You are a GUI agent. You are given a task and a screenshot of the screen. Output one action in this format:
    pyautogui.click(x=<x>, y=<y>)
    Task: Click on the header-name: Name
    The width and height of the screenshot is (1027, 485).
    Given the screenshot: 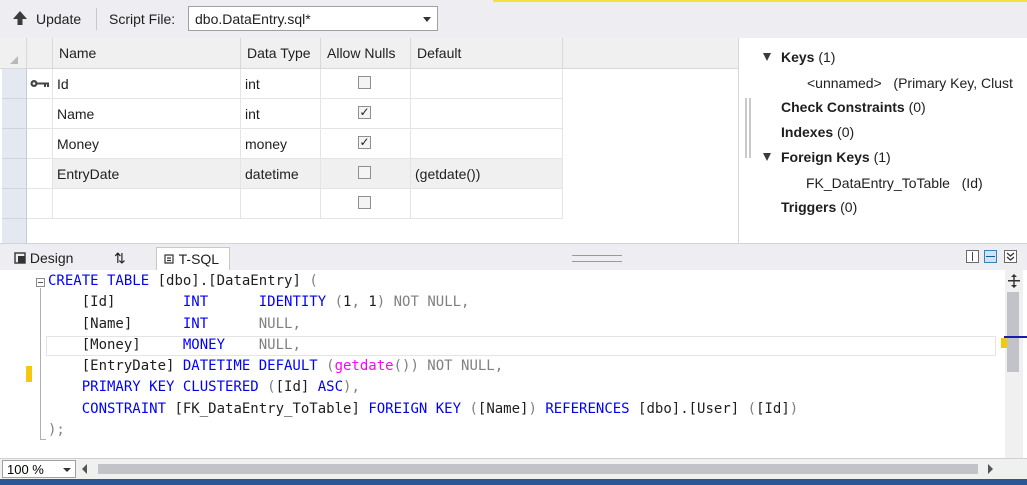 What is the action you would take?
    pyautogui.click(x=147, y=53)
    